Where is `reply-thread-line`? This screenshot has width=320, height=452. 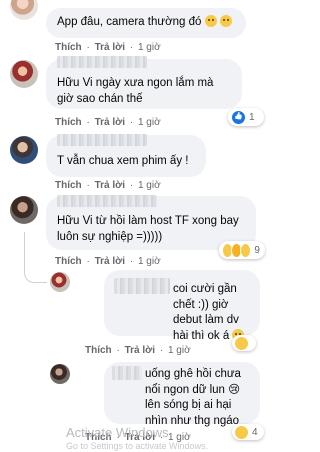 reply-thread-line is located at coordinates (35, 257).